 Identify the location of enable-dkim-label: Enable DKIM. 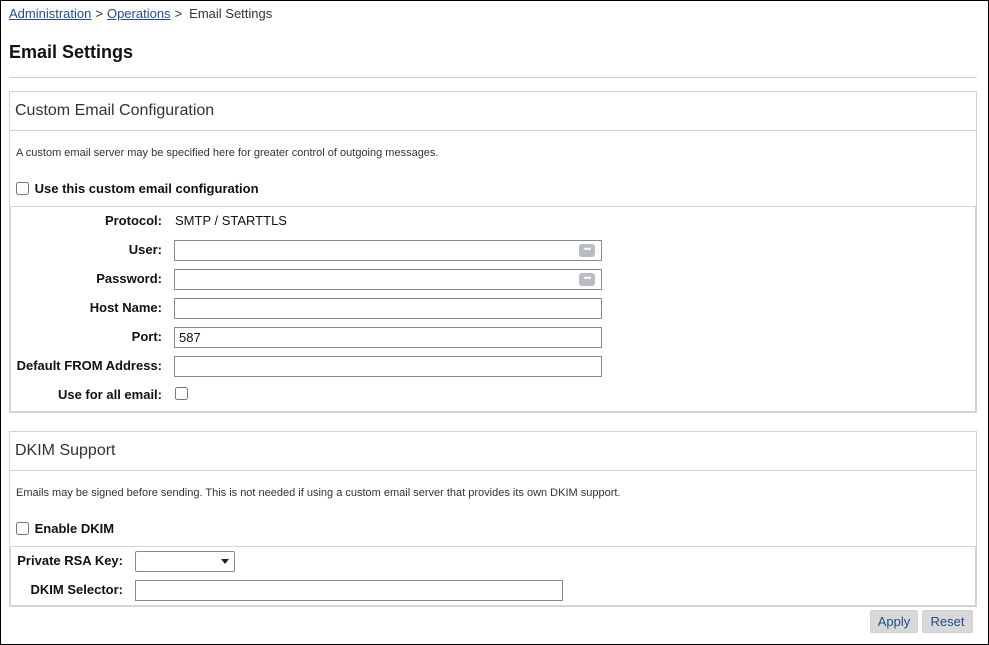
(74, 528).